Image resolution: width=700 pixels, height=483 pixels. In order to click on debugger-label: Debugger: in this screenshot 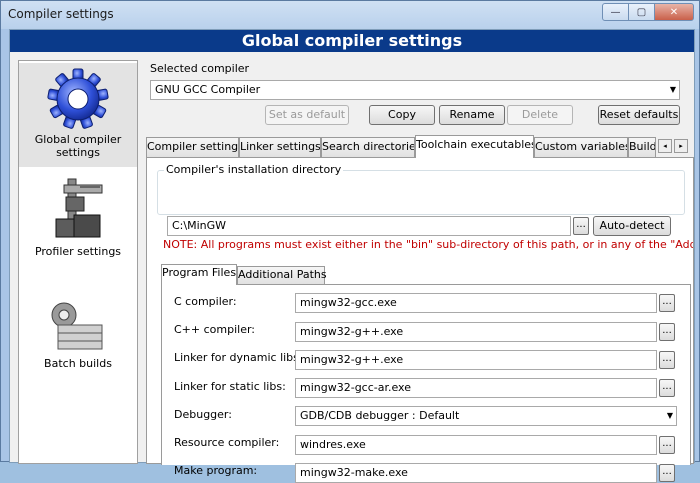, I will do `click(203, 414)`.